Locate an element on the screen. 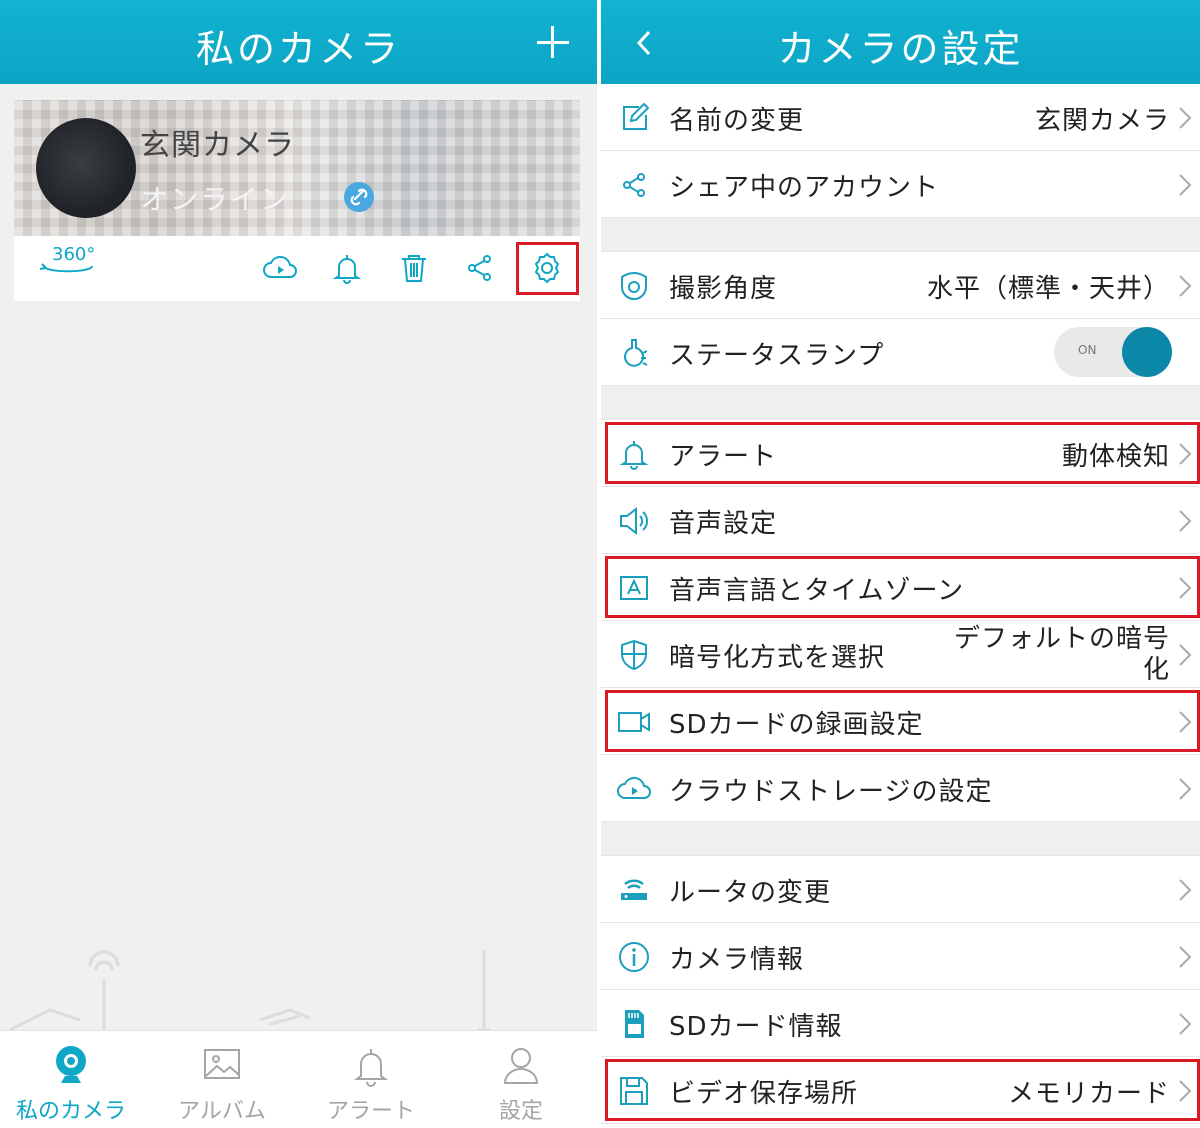  my-camera-header: 私のカメラ is located at coordinates (298, 42).